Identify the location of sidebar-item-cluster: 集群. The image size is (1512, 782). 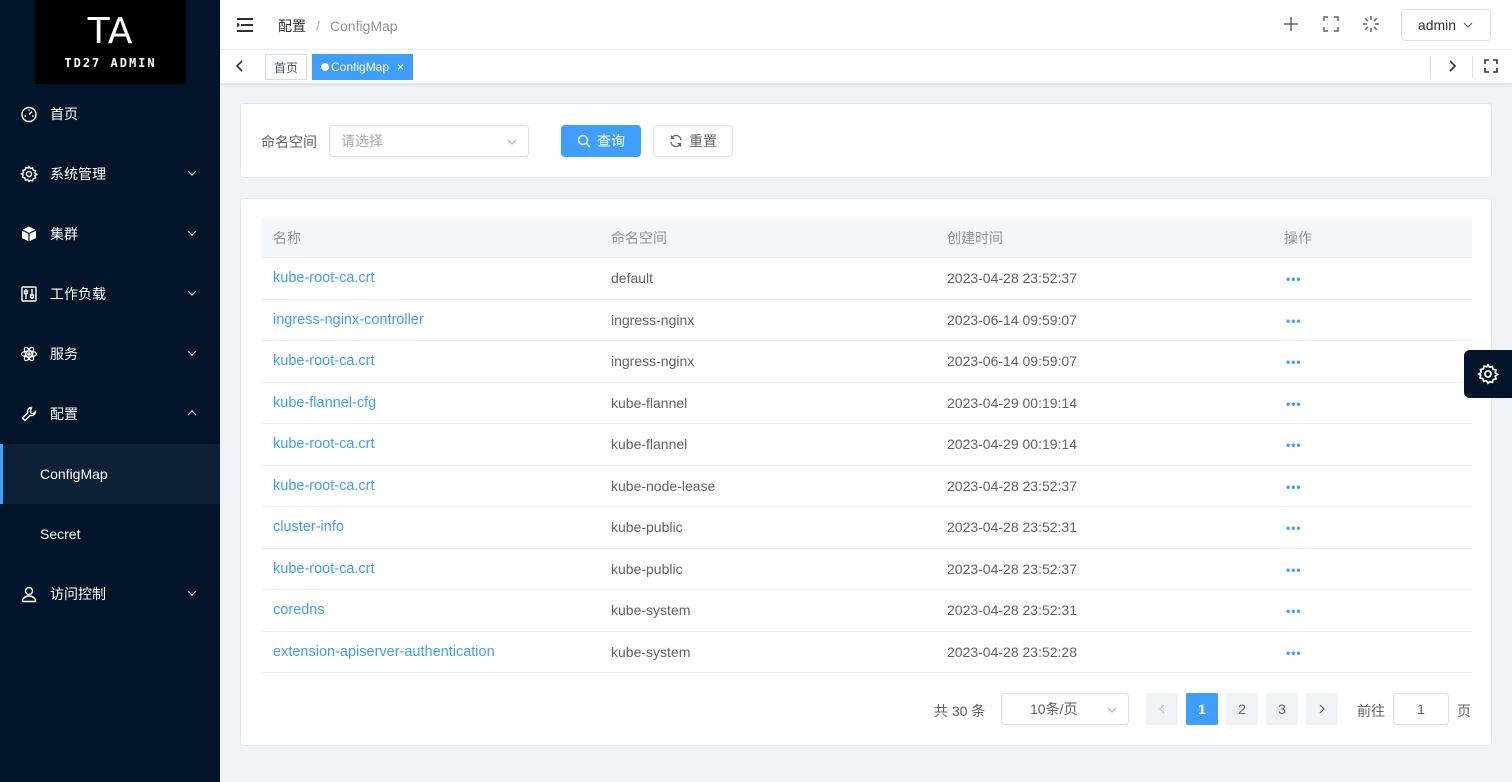
(110, 234).